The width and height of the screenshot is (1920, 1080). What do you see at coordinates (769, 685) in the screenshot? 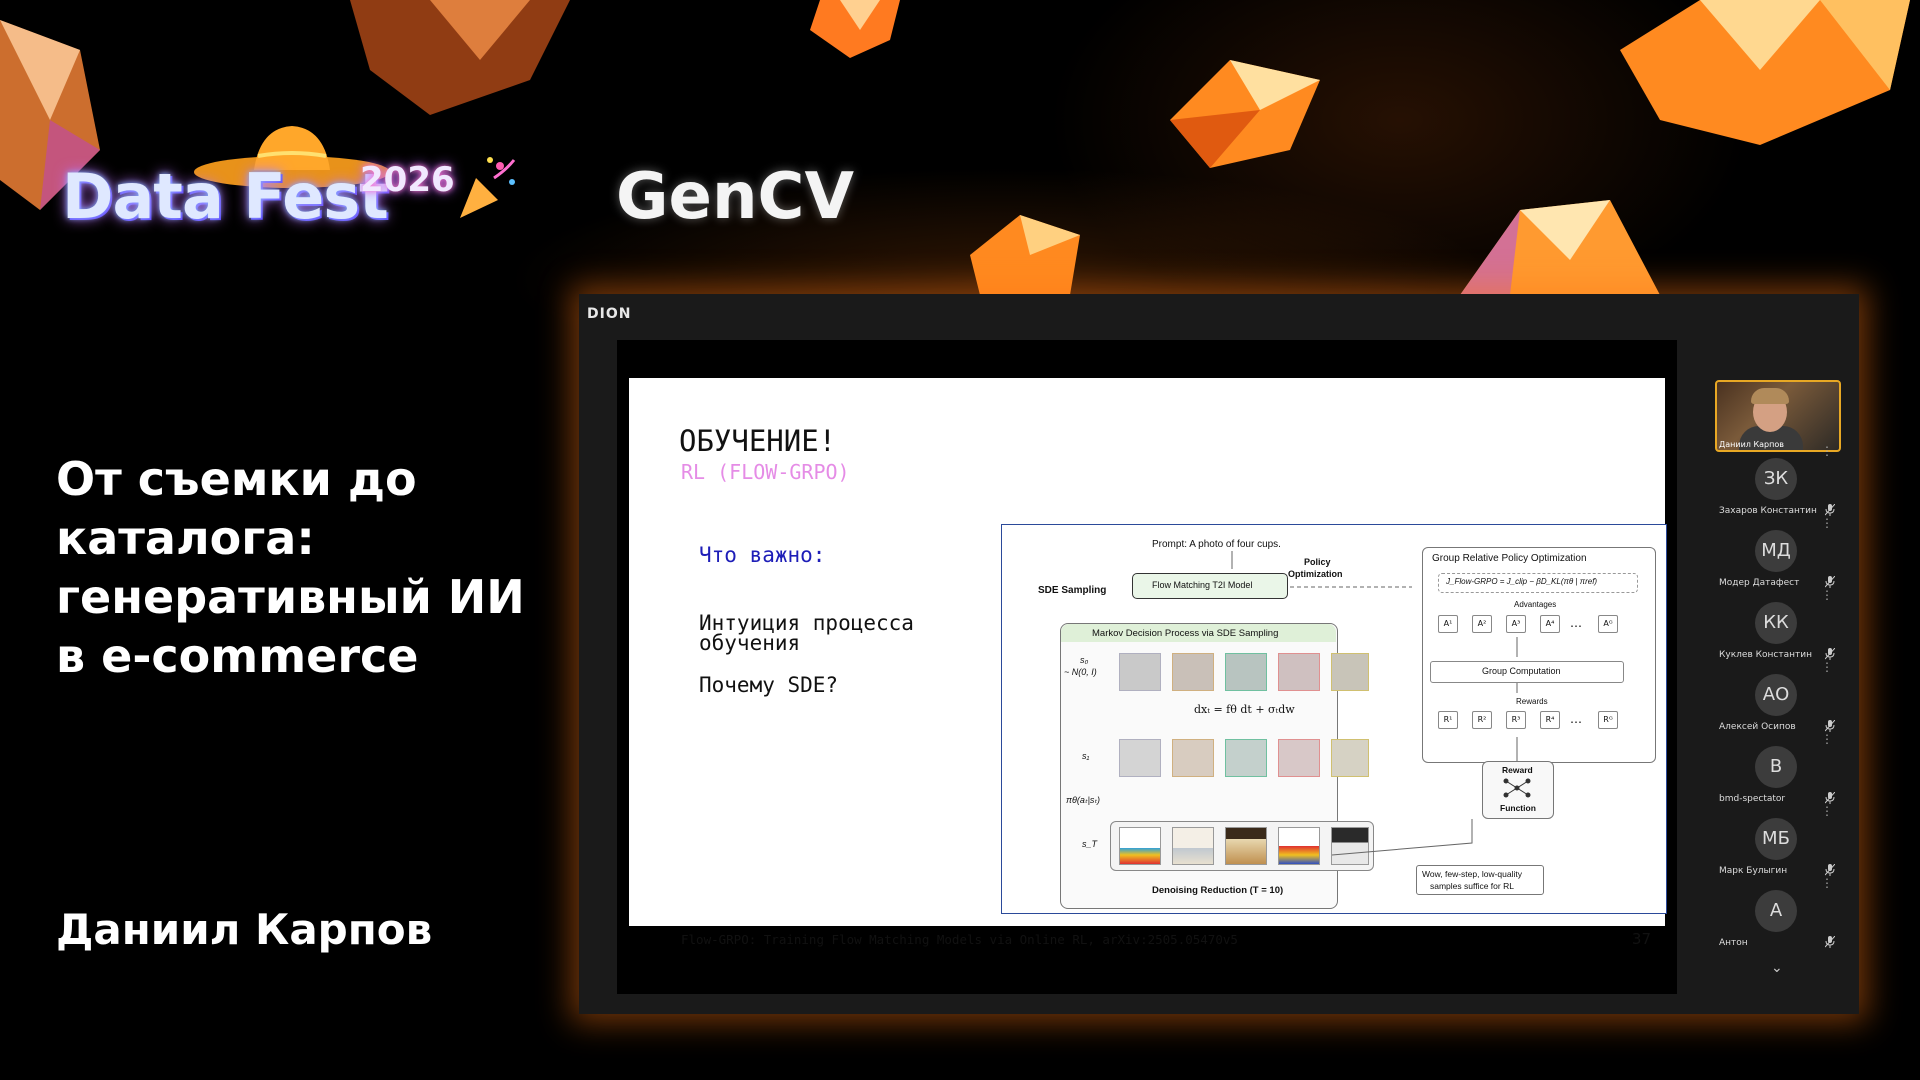
I see `slide-bullet-2: Почему SDE?` at bounding box center [769, 685].